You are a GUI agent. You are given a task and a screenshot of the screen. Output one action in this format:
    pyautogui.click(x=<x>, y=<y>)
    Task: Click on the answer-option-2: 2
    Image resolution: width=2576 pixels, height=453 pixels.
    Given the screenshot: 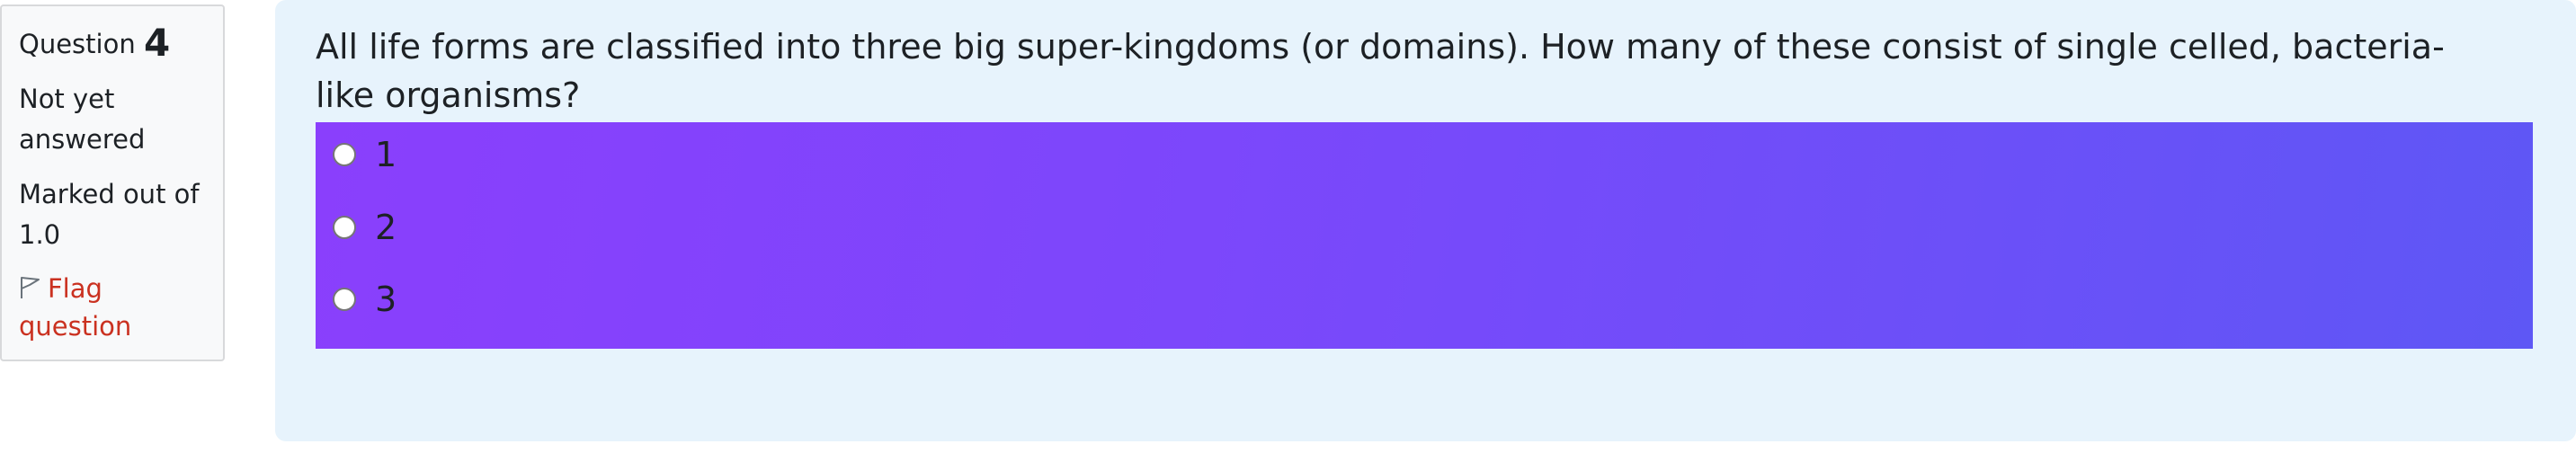 What is the action you would take?
    pyautogui.click(x=365, y=227)
    